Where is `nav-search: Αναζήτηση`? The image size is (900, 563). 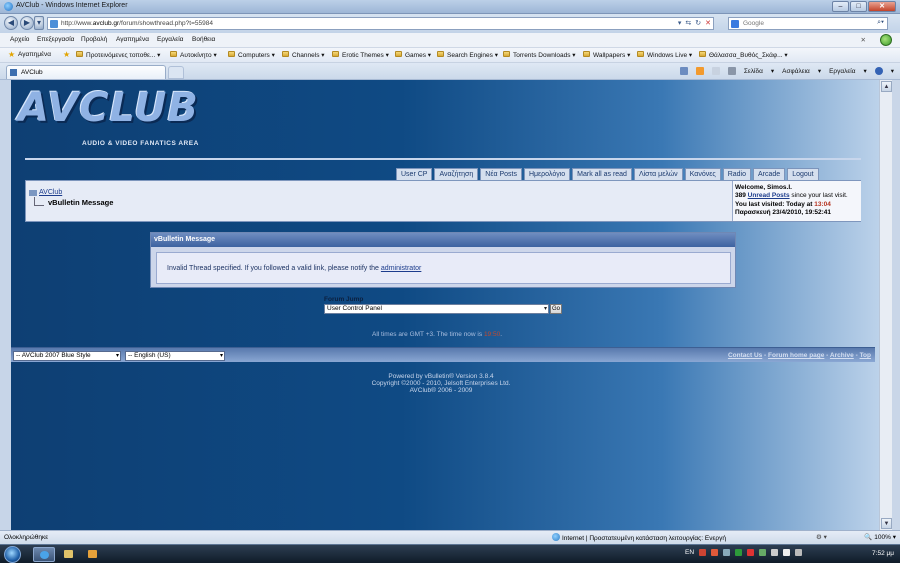 nav-search: Αναζήτηση is located at coordinates (456, 174).